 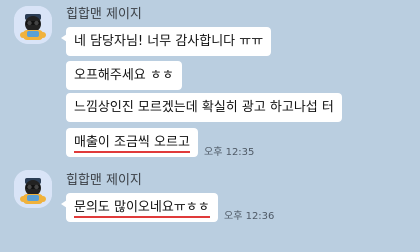 I want to click on message-text: 느낌상인진 모르겠는데 확실히 광고 하고나섭 터, so click(x=204, y=107).